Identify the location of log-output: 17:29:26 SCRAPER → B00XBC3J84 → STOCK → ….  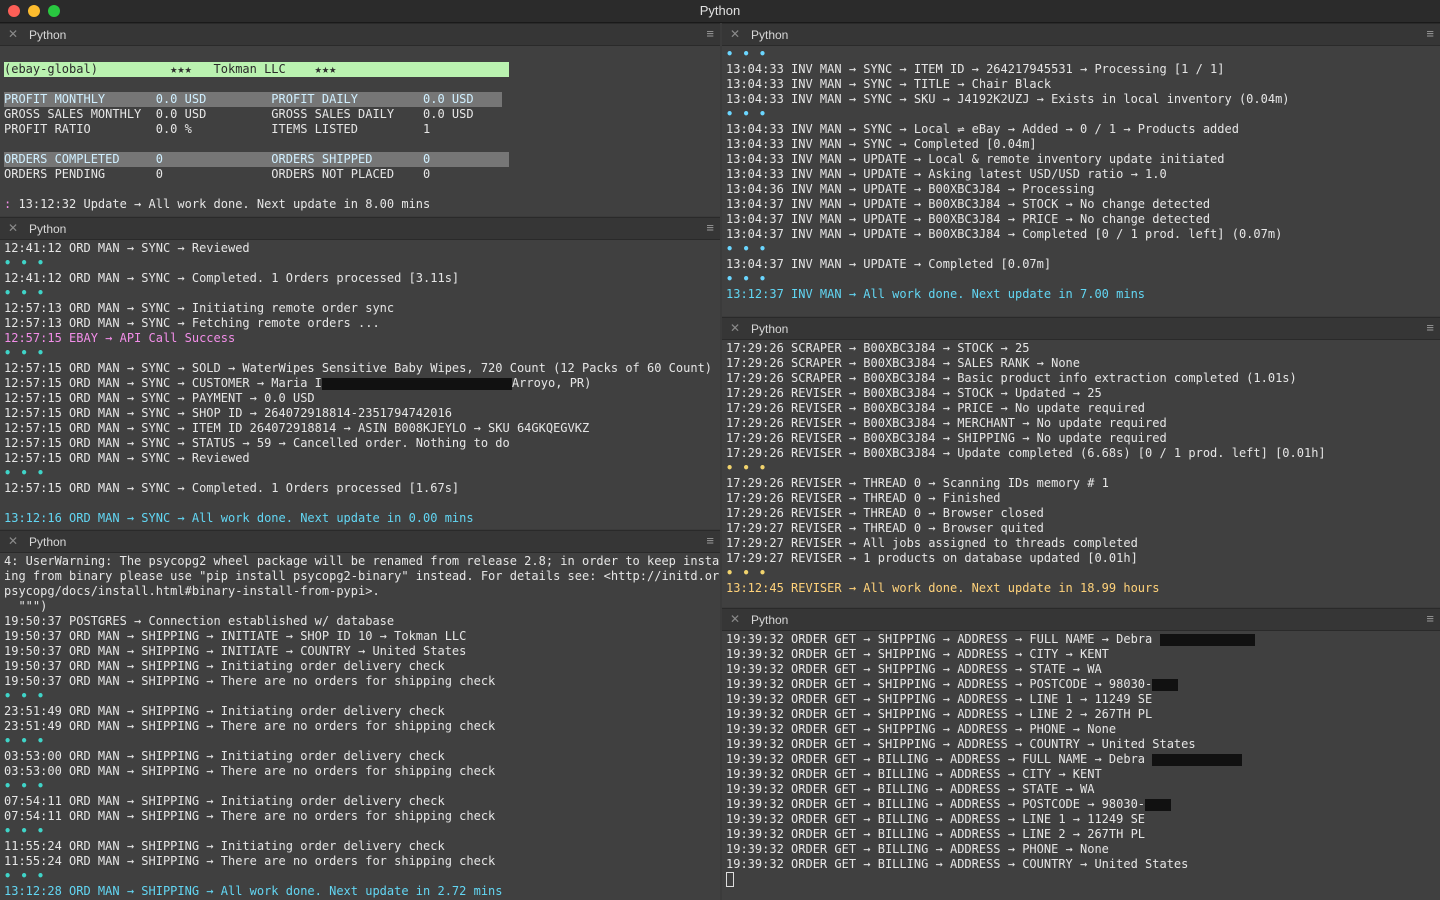
(1081, 474).